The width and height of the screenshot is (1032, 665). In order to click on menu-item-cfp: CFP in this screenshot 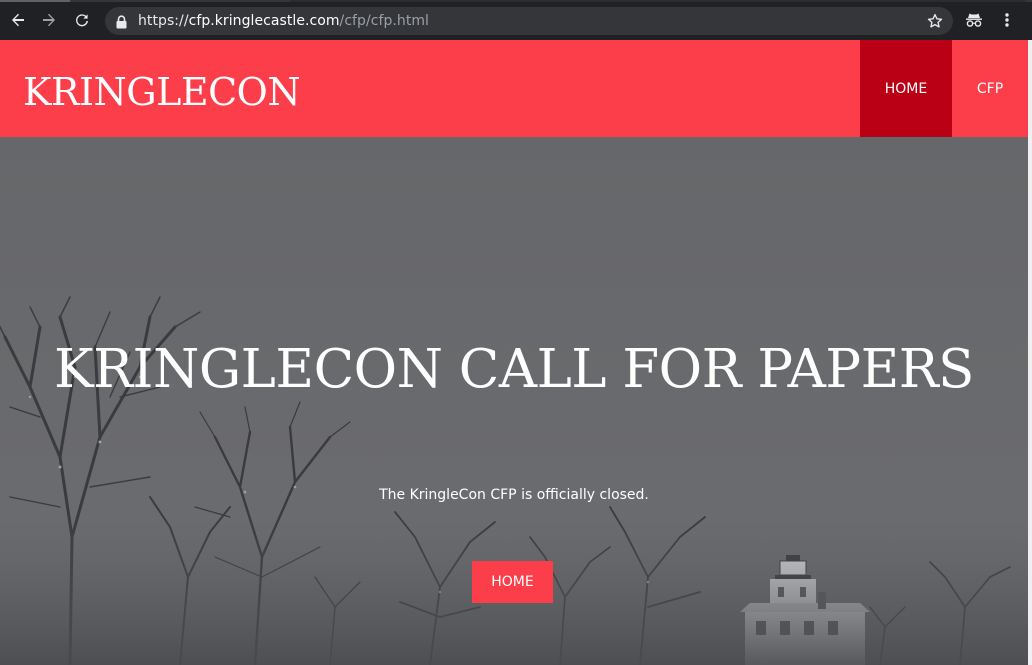, I will do `click(990, 88)`.